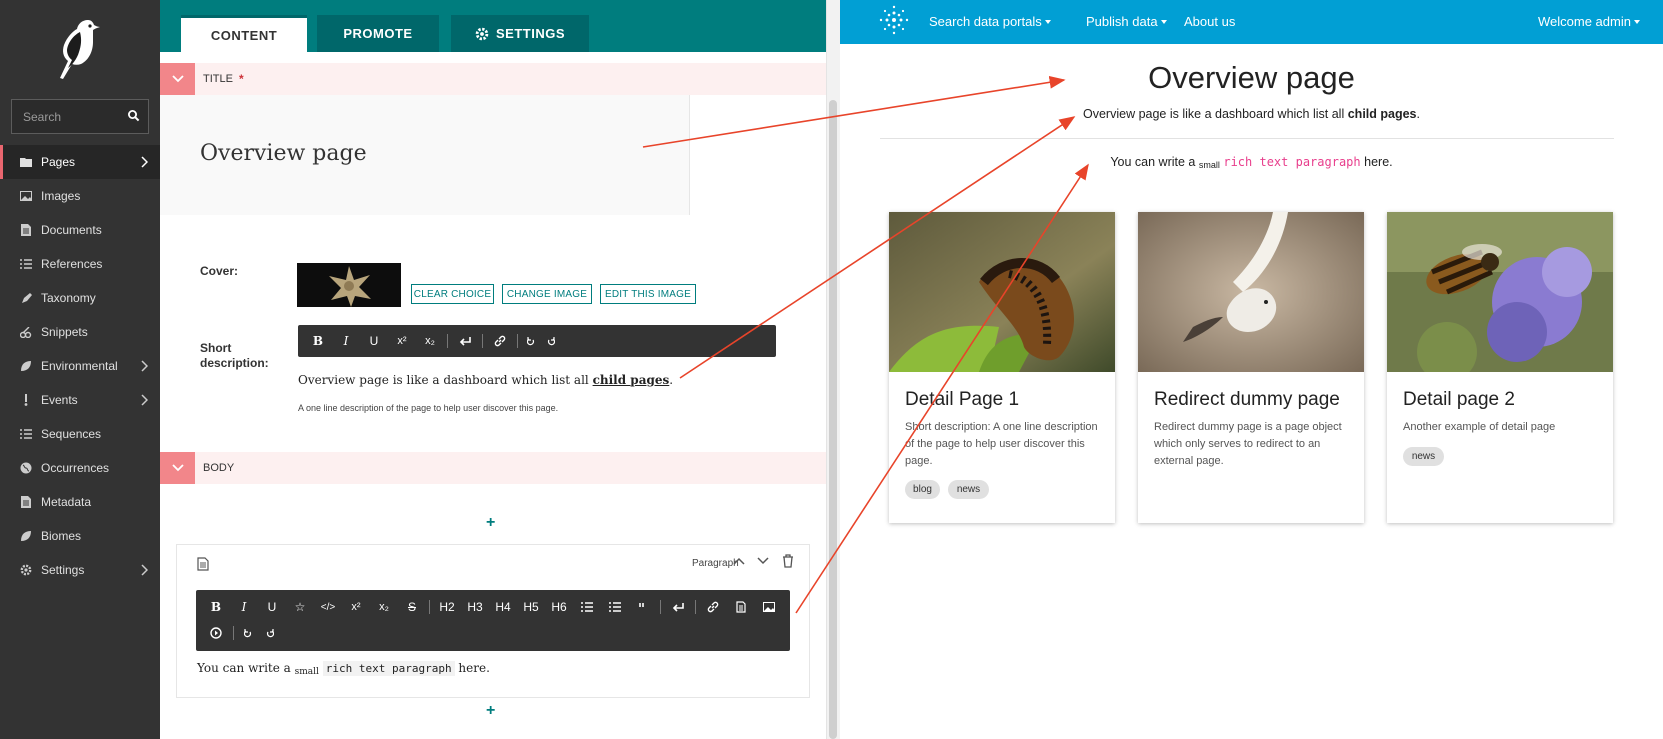 Image resolution: width=1663 pixels, height=739 pixels. Describe the element at coordinates (425, 155) in the screenshot. I see `title-field: Overview page` at that location.